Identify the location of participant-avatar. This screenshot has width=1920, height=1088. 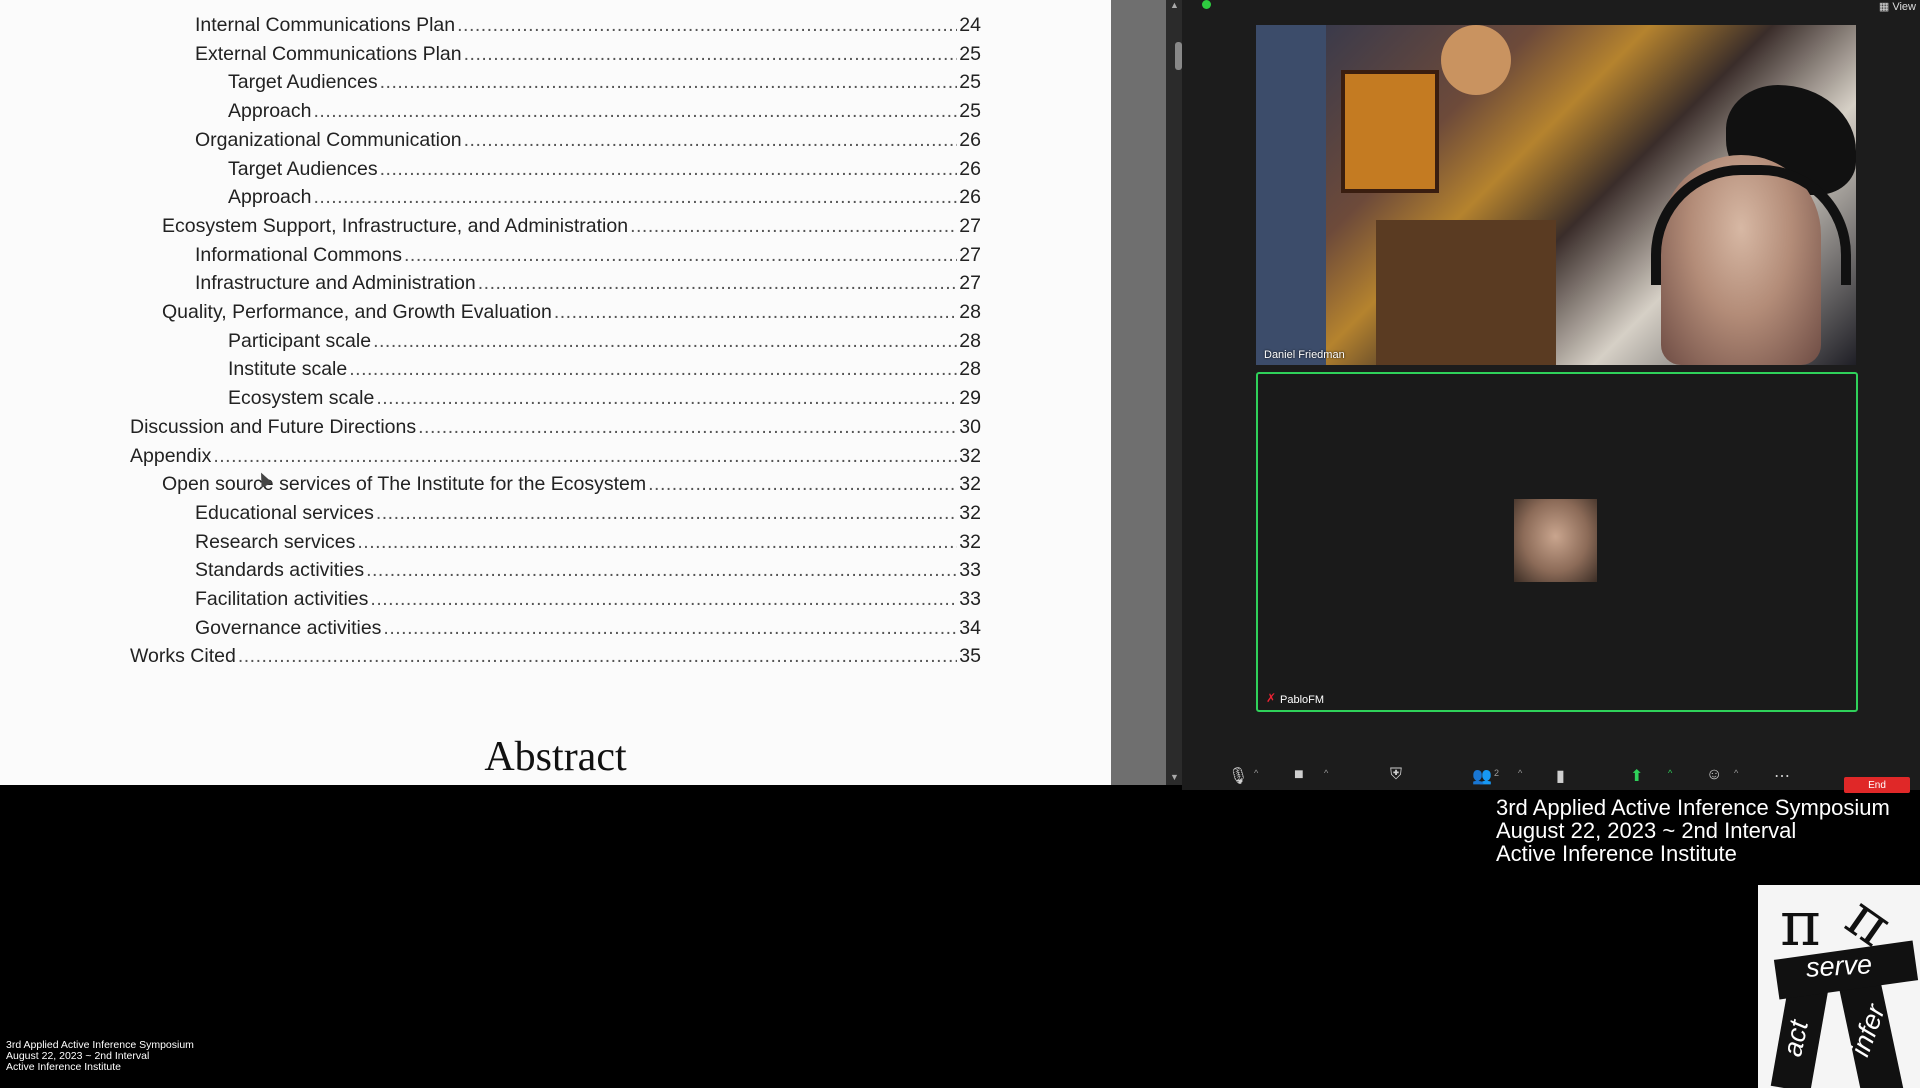
(1555, 540).